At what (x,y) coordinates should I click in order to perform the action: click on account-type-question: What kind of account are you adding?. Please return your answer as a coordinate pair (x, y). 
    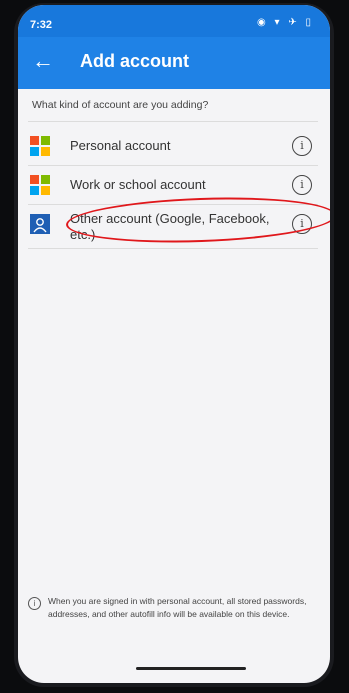
    Looking at the image, I should click on (120, 105).